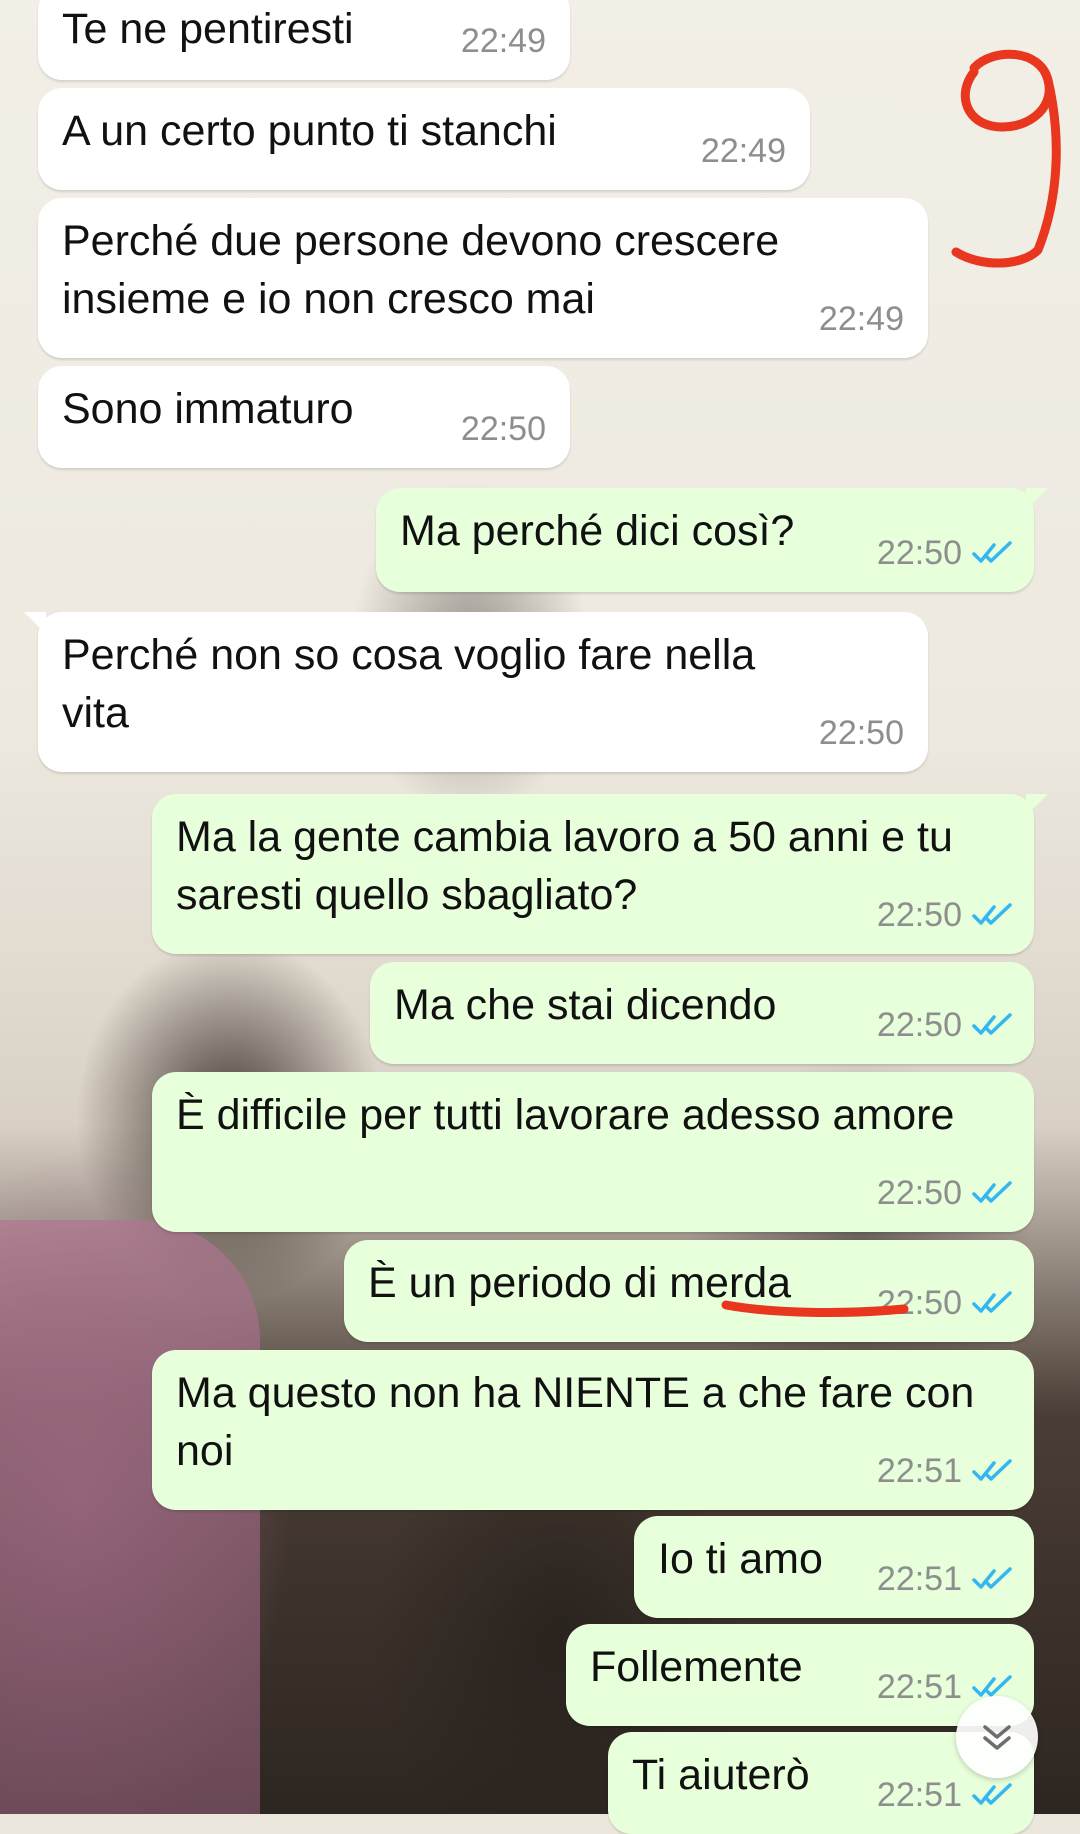 This screenshot has height=1834, width=1080. I want to click on message-outgoing: Ma perché dici così? 22:50, so click(712, 540).